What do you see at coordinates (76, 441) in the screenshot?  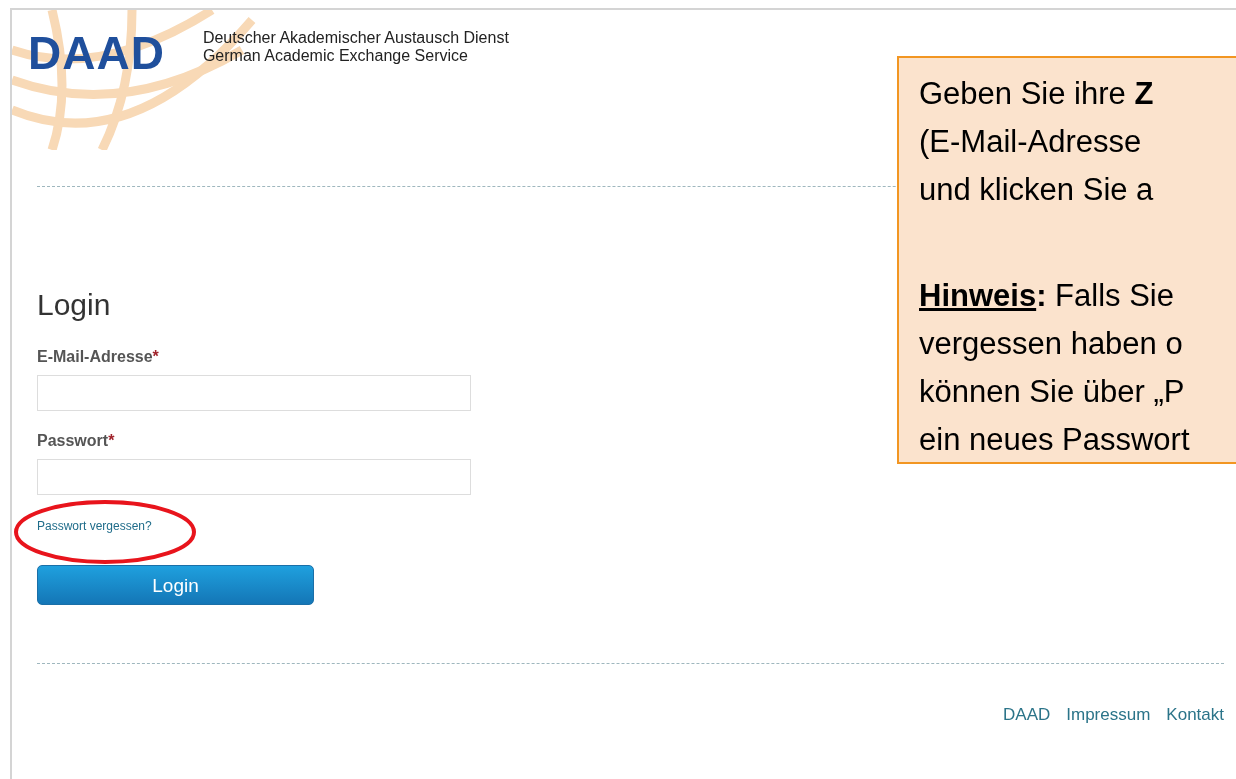 I see `field-label: Passwort*` at bounding box center [76, 441].